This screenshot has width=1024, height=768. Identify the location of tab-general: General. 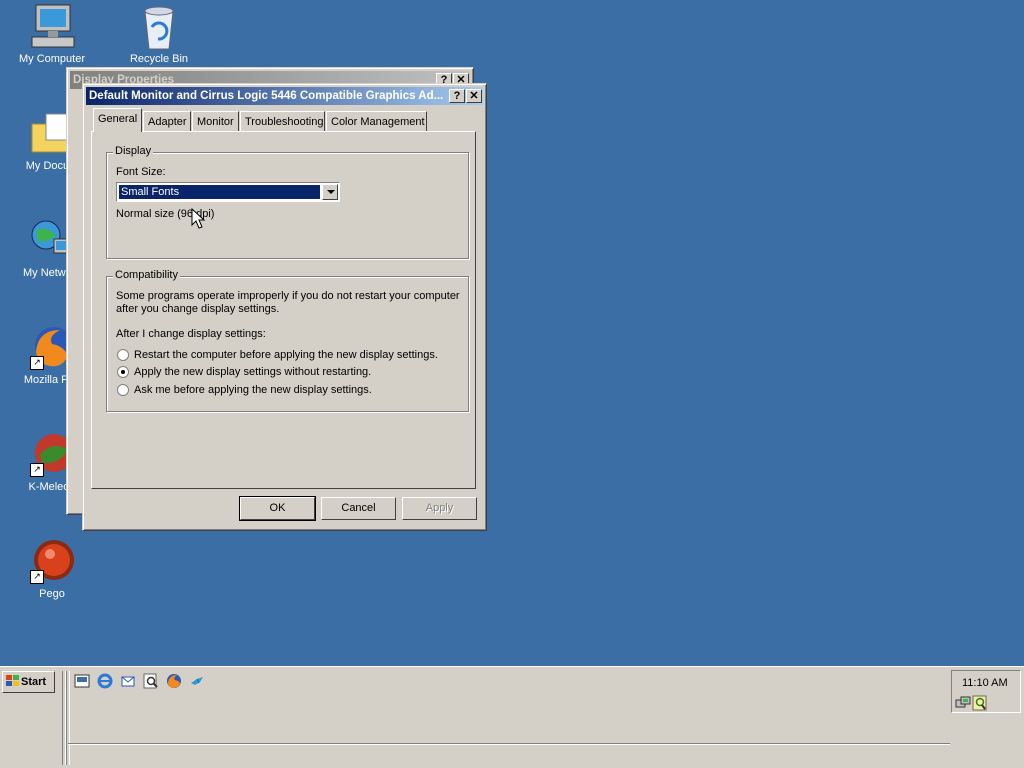
(117, 120).